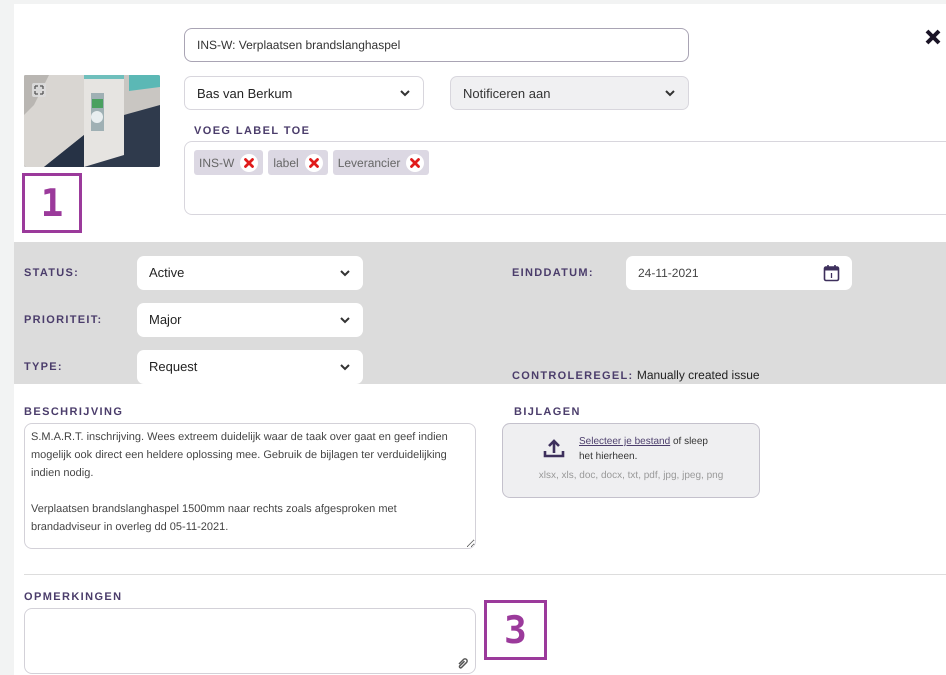 This screenshot has height=675, width=946. Describe the element at coordinates (369, 163) in the screenshot. I see `tag-text: Leverancier` at that location.